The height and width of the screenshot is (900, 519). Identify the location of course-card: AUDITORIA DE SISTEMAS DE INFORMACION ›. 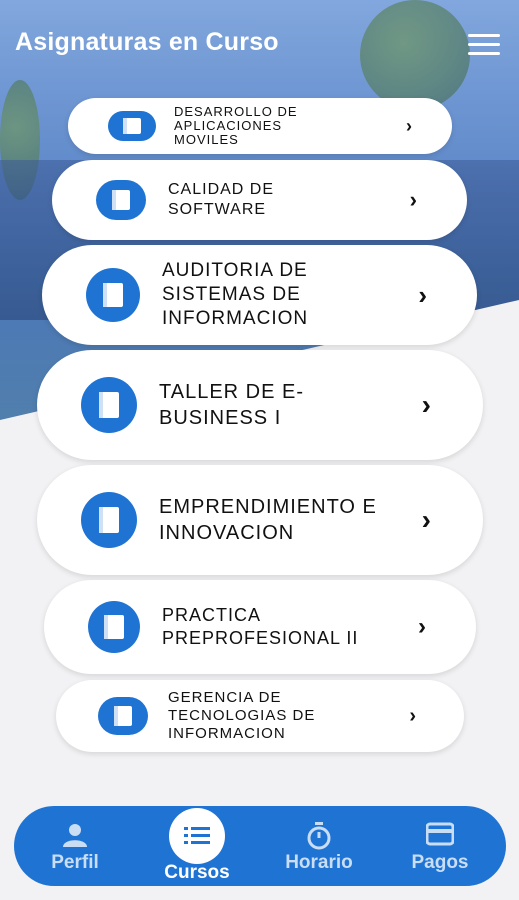
(259, 295).